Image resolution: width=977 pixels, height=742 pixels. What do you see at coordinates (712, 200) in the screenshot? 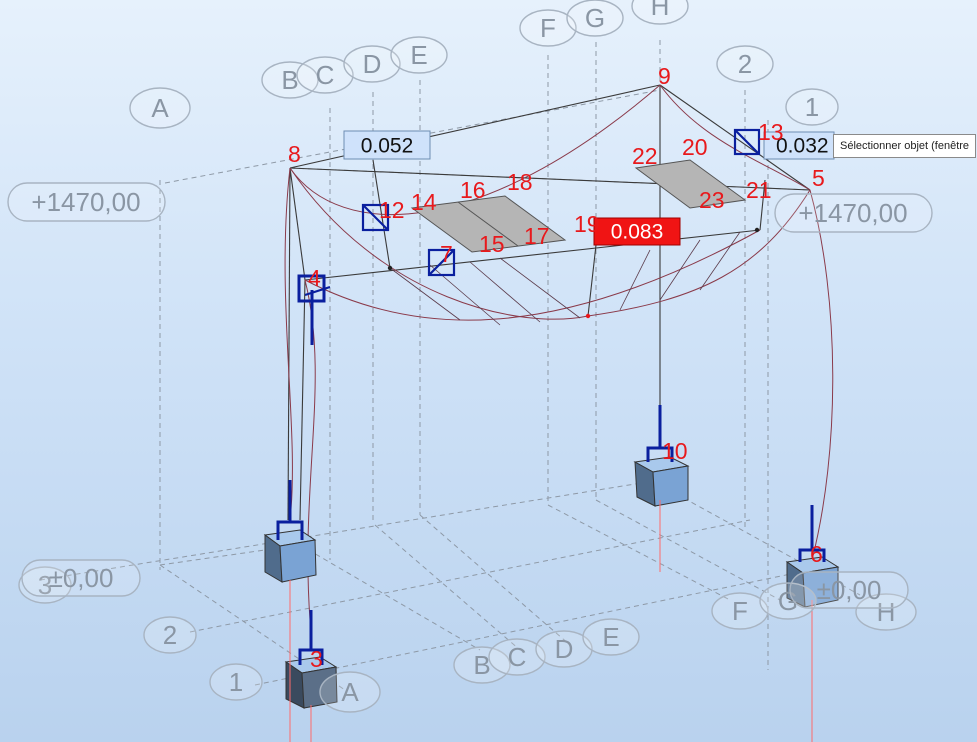
I see `node-label: 23` at bounding box center [712, 200].